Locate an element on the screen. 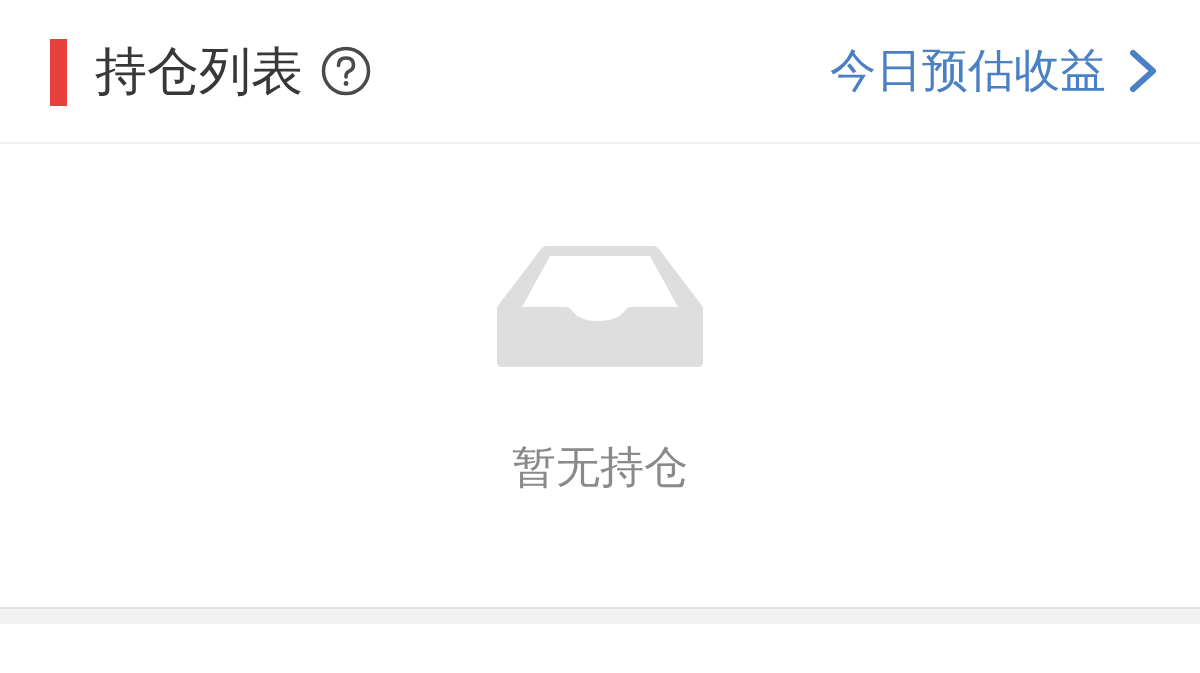  accent-bar is located at coordinates (58, 72).